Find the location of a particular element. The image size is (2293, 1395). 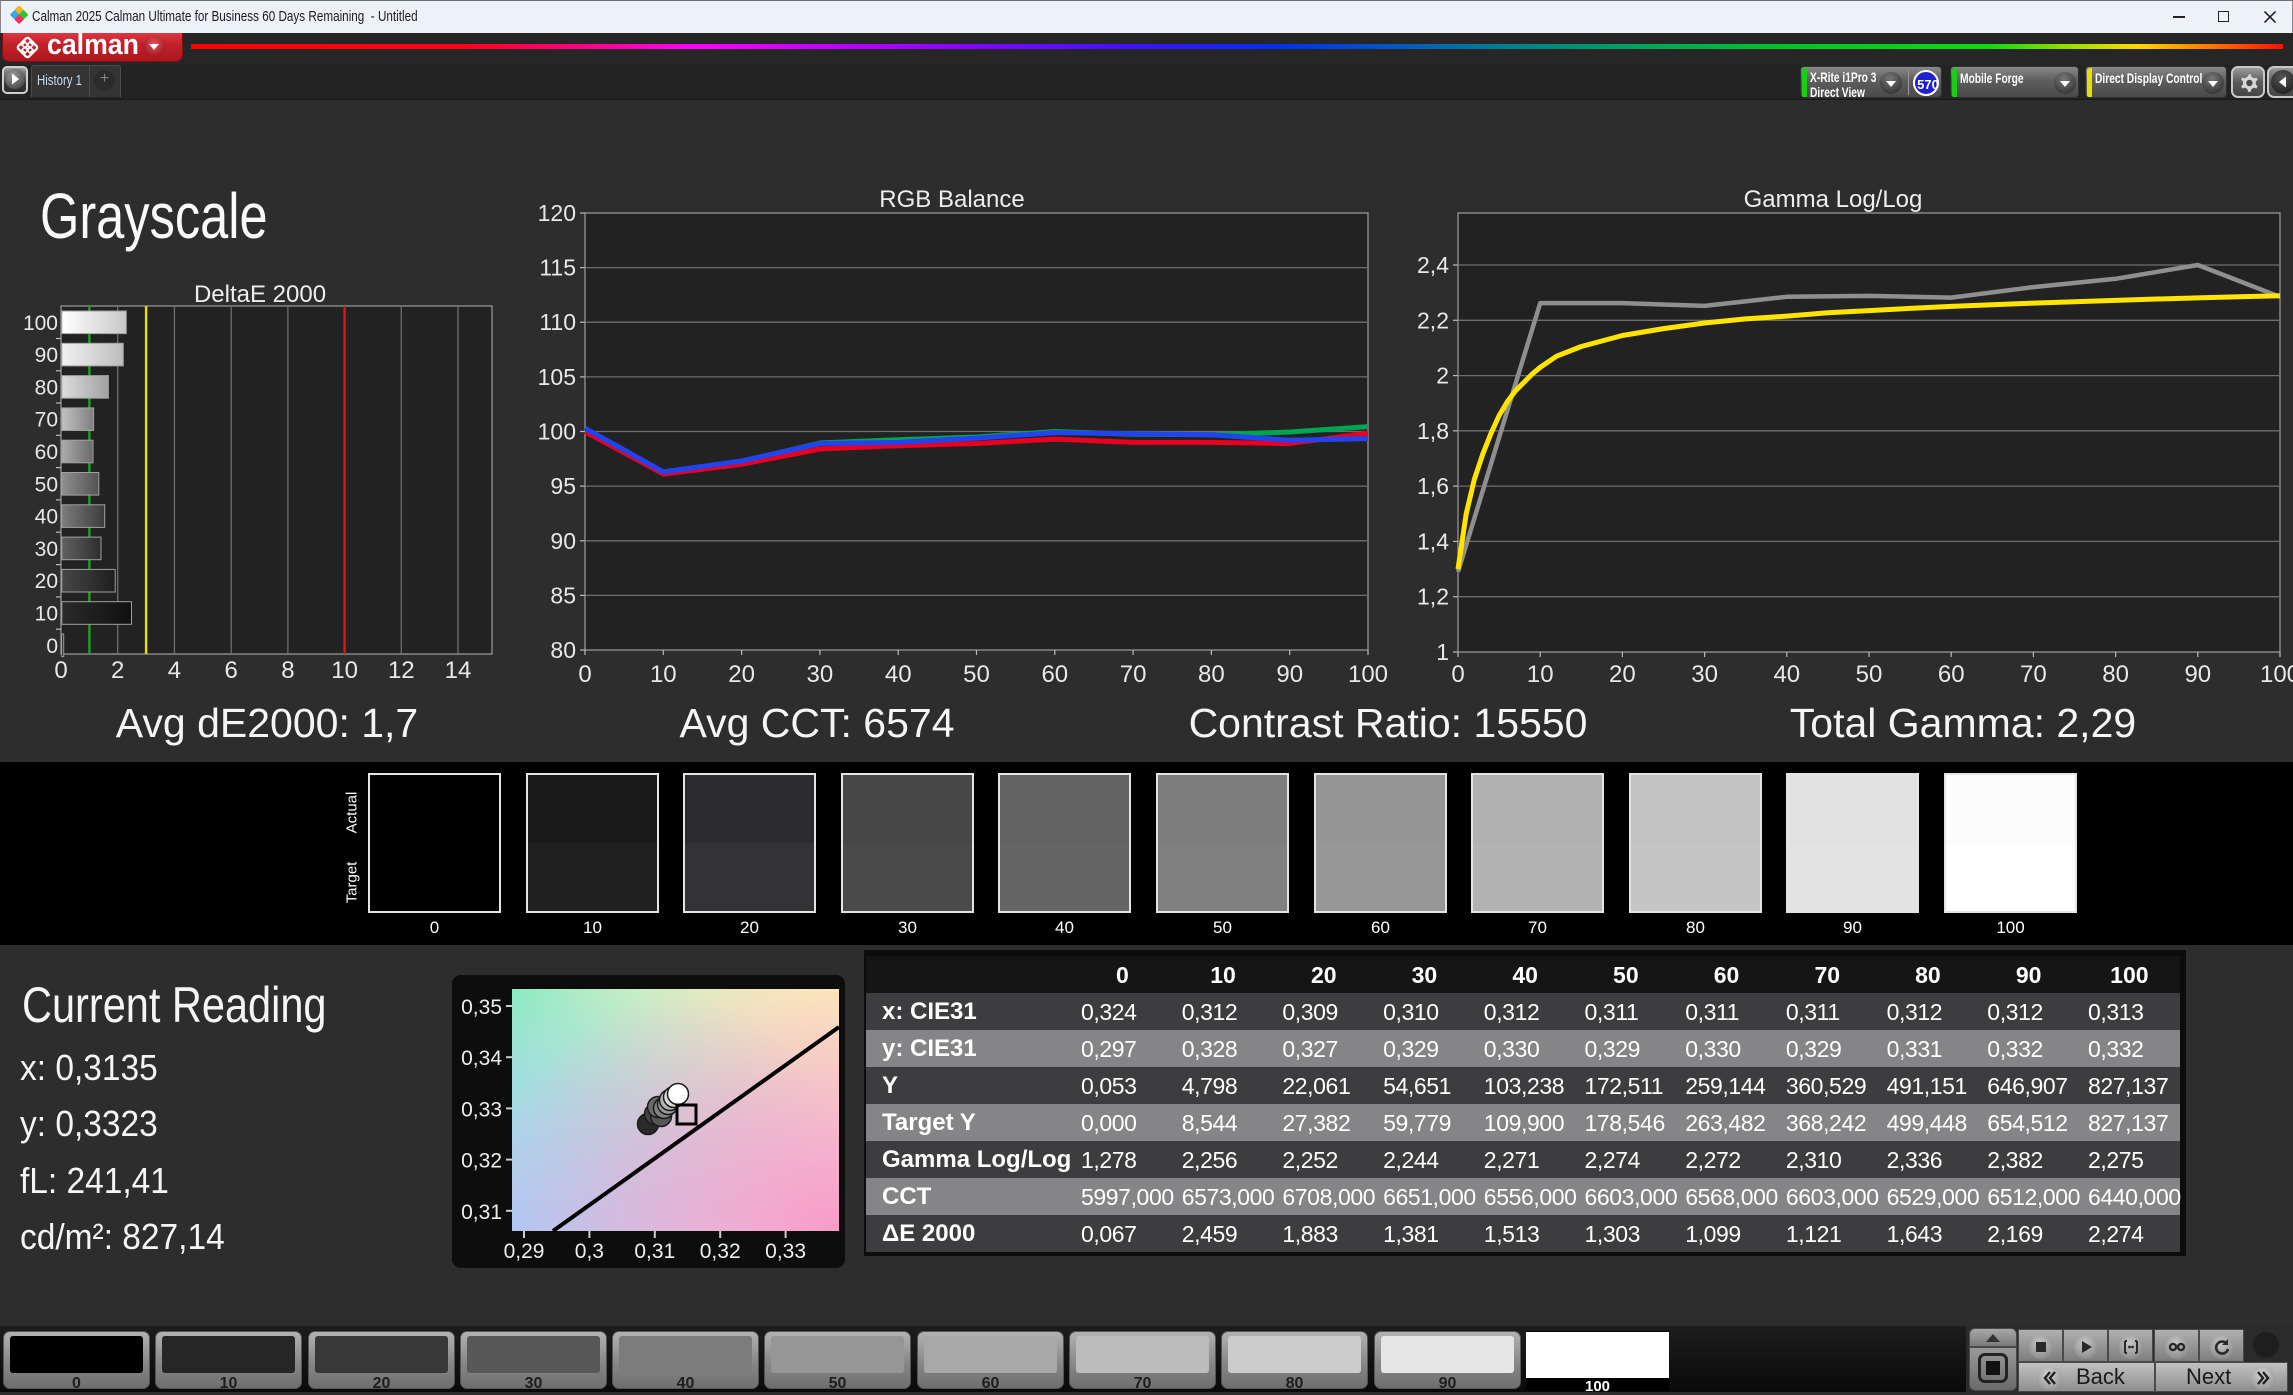

svg-text: 12 is located at coordinates (401, 670).